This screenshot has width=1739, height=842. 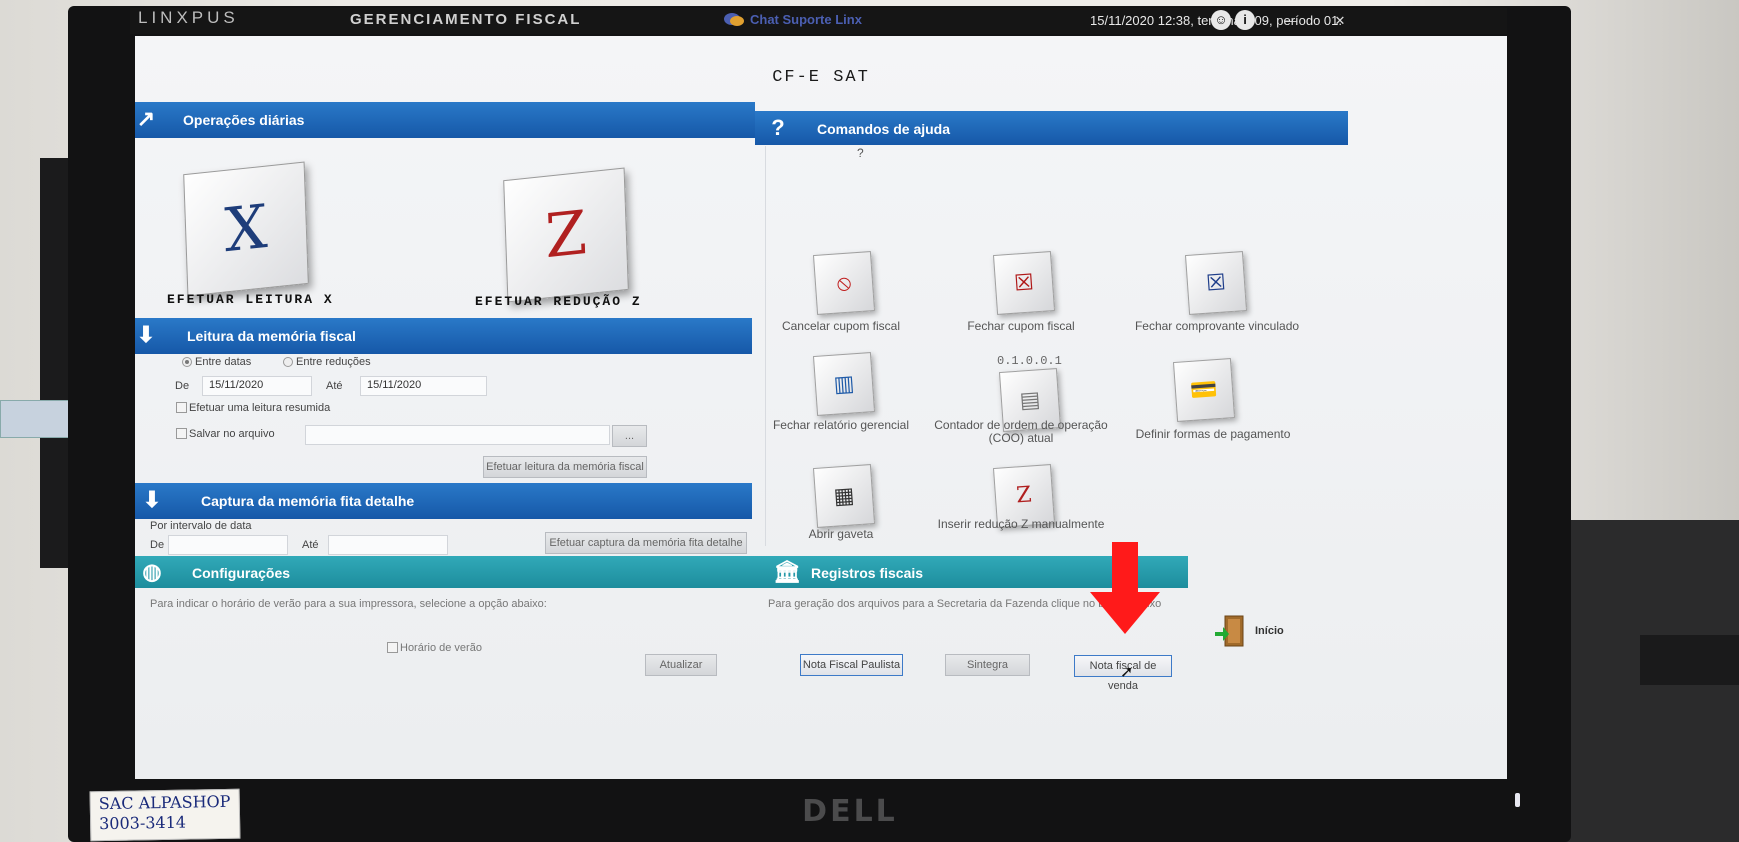 What do you see at coordinates (1029, 361) in the screenshot?
I see `coo-counter-display: 0.1.0.0.1` at bounding box center [1029, 361].